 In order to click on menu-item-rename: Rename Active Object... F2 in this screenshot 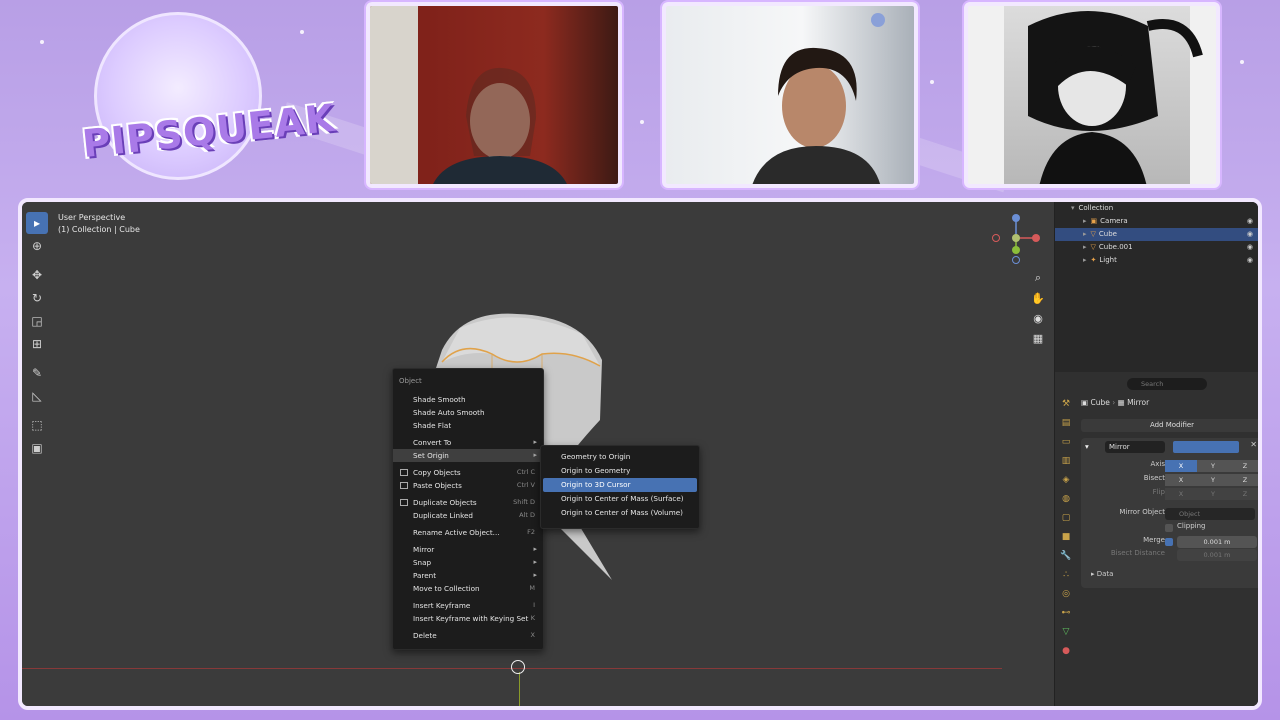, I will do `click(468, 532)`.